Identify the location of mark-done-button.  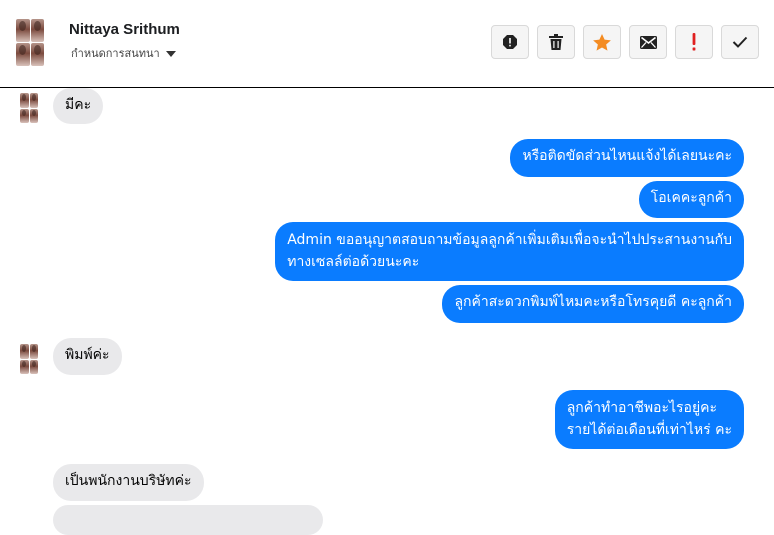
(740, 42).